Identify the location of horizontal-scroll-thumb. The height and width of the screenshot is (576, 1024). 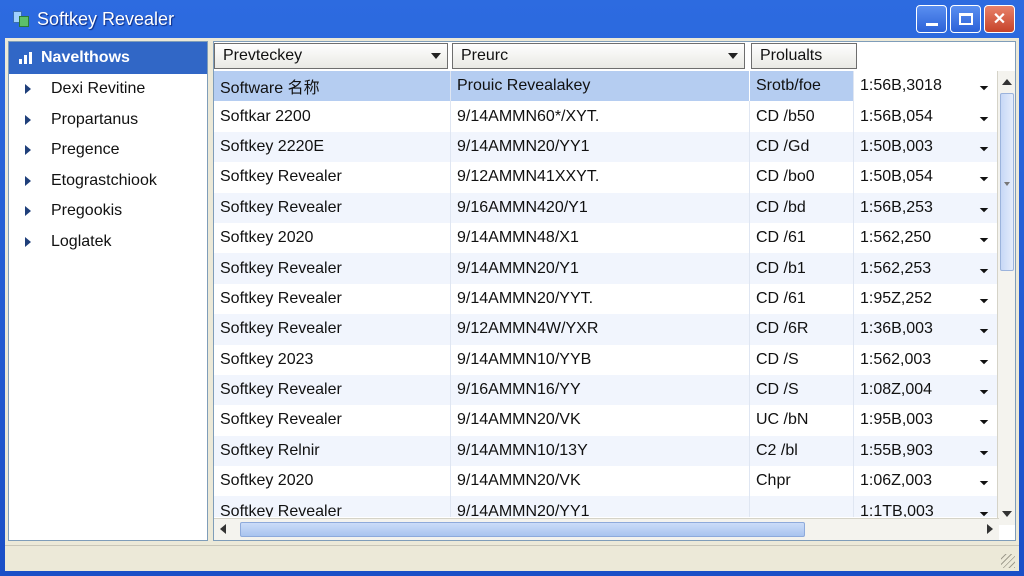
(522, 529).